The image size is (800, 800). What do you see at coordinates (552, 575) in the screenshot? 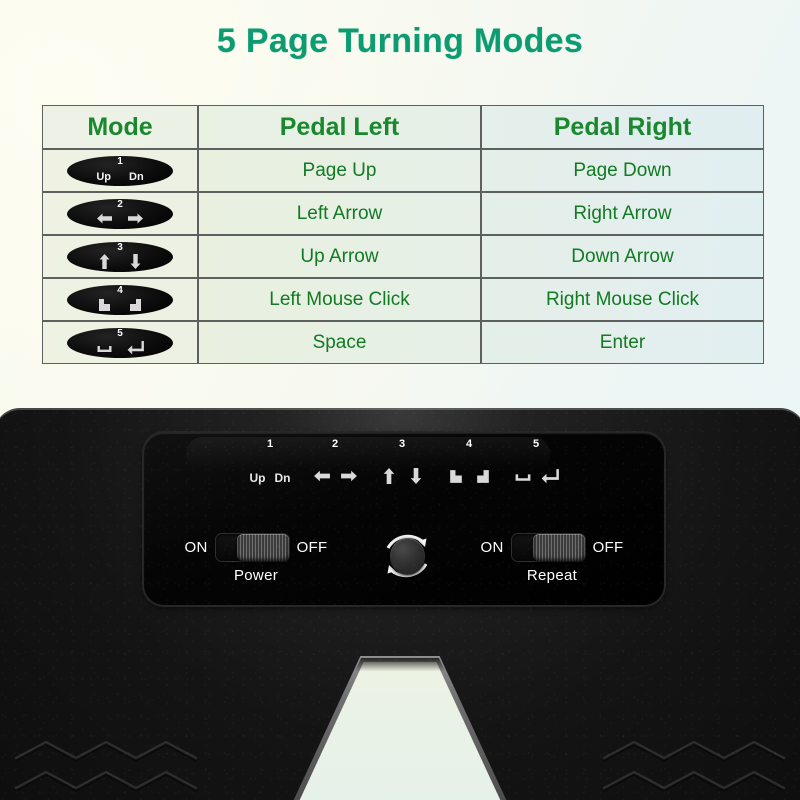
I see `repeat-switch-name: Repeat` at bounding box center [552, 575].